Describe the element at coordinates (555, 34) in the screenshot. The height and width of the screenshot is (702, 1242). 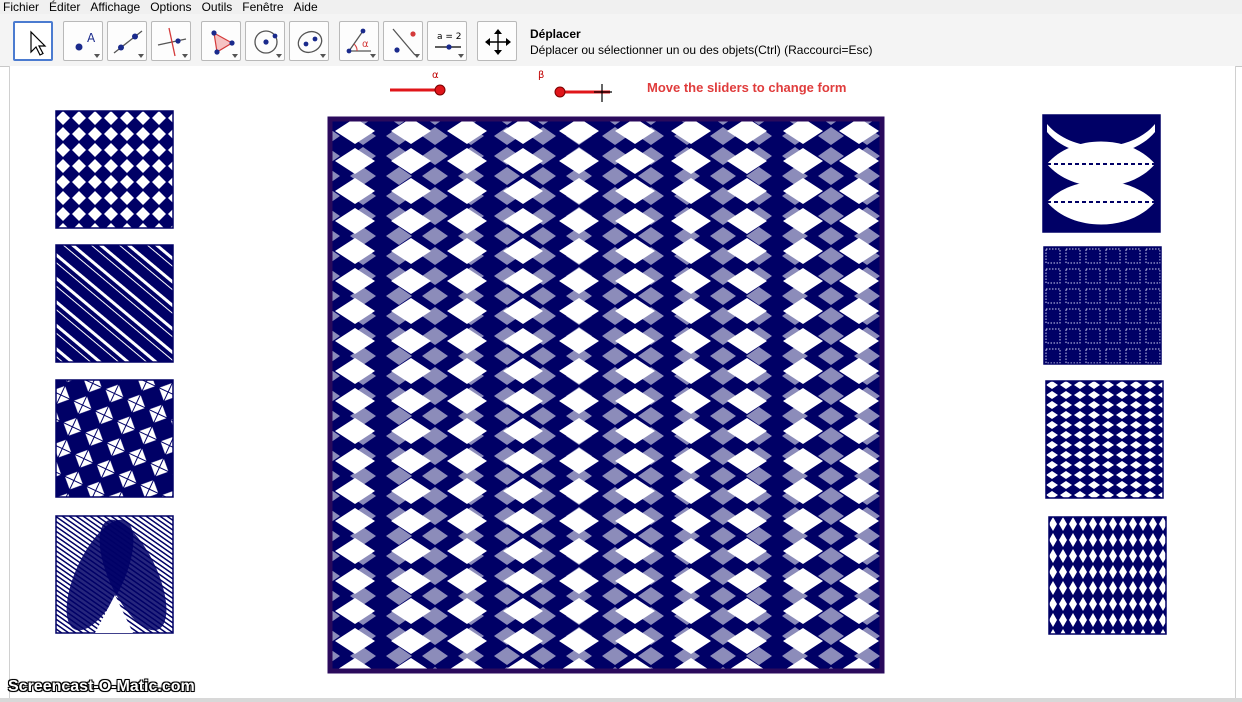
I see `tool-help-title: Déplacer` at that location.